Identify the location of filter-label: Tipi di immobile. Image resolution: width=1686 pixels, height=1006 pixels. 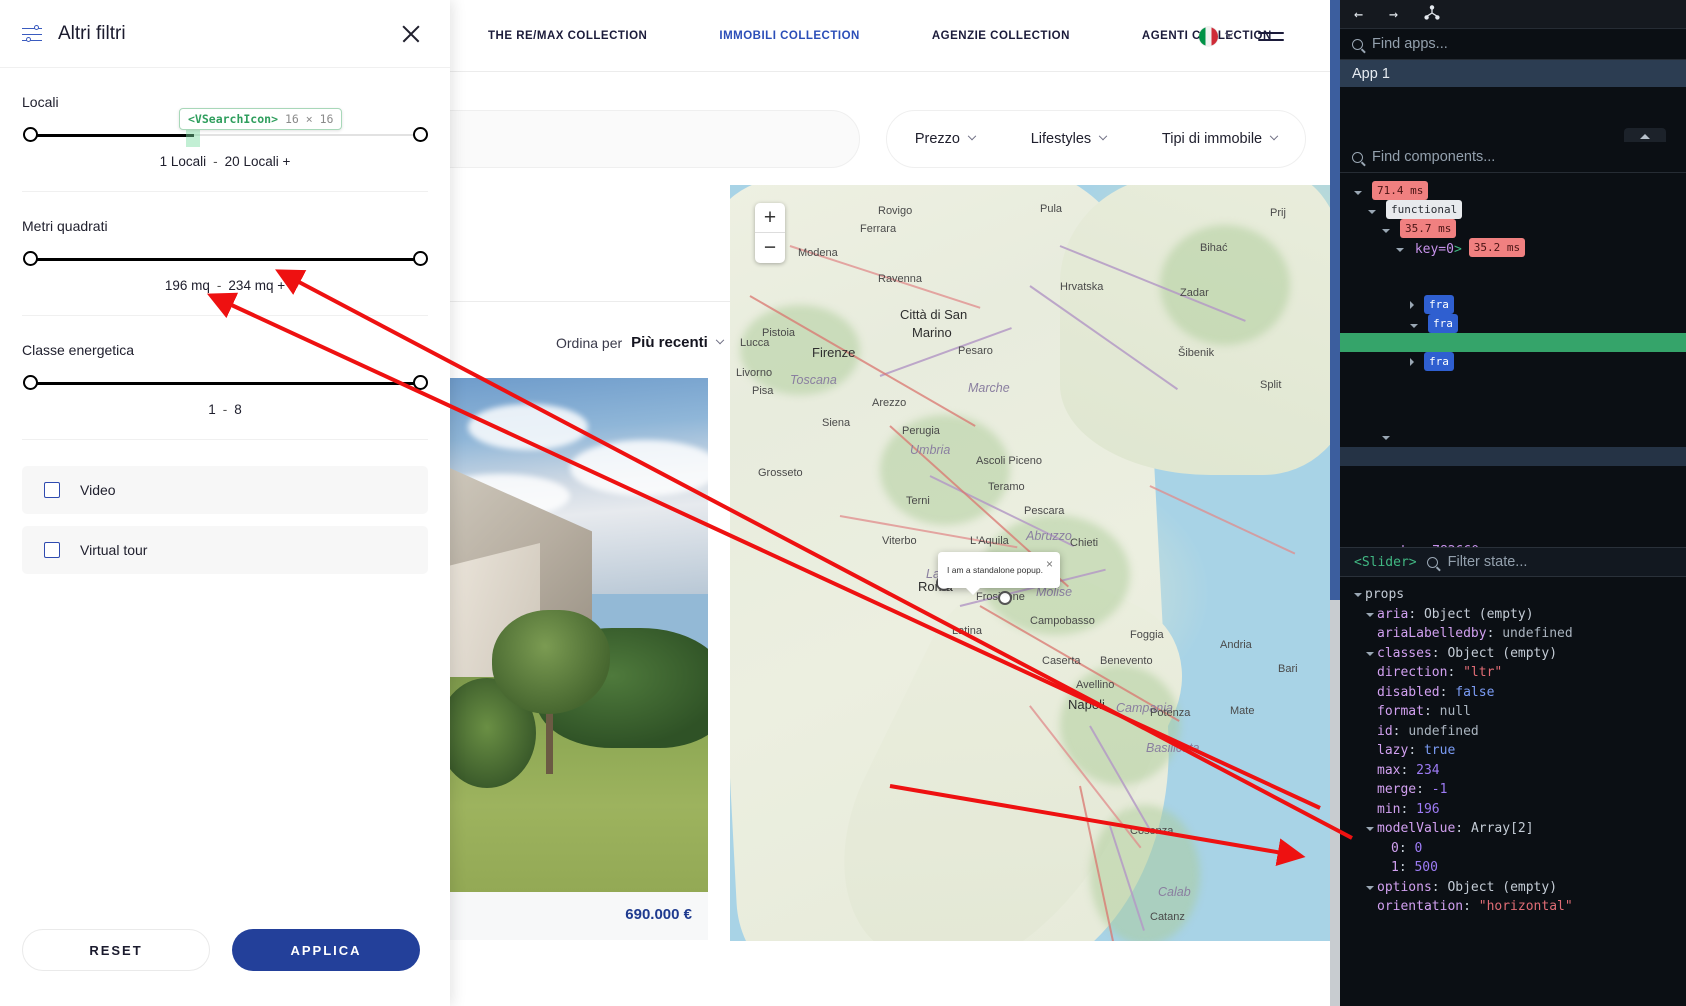
(1212, 139).